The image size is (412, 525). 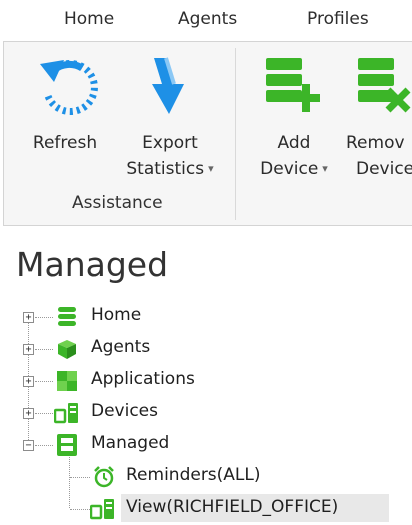 I want to click on tree-item-label: Applications, so click(x=143, y=379).